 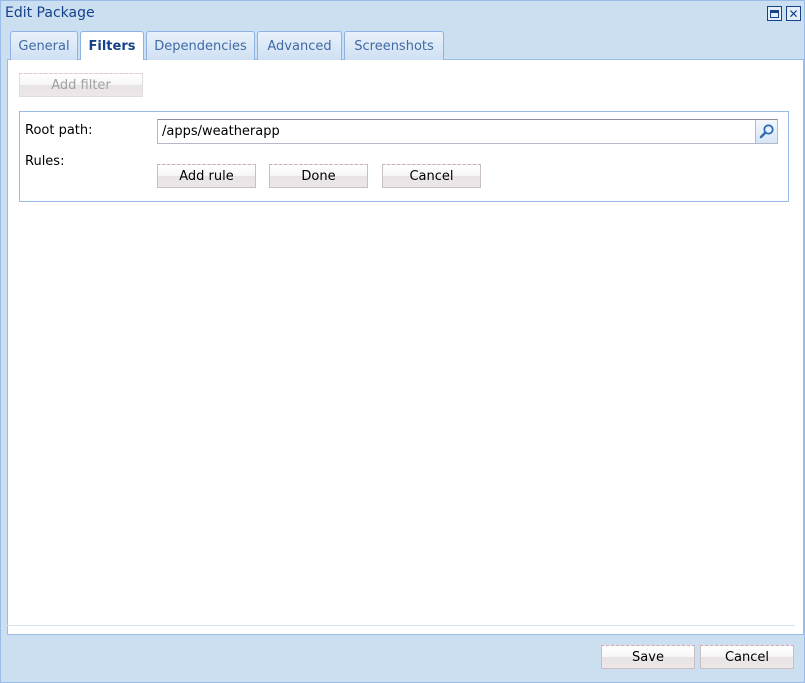 I want to click on tab-general: General, so click(x=44, y=45).